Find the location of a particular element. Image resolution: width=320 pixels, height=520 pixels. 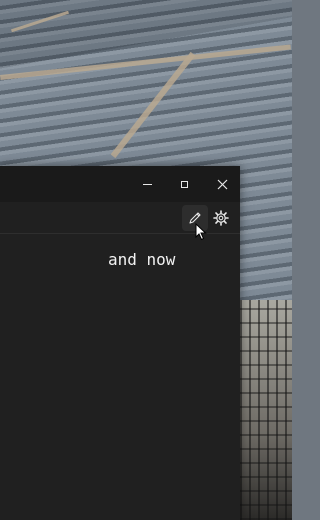

wallpaper-scaffold is located at coordinates (266, 410).